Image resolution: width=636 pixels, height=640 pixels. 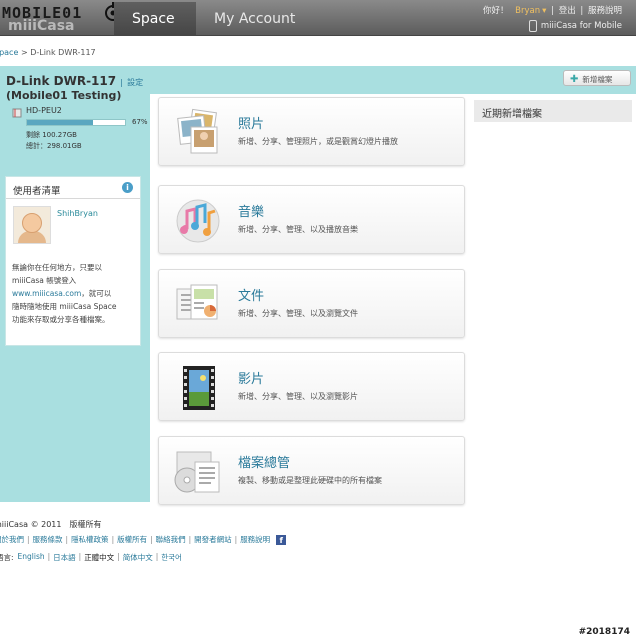 What do you see at coordinates (213, 539) in the screenshot?
I see `footer-link-developer: 開發者網站` at bounding box center [213, 539].